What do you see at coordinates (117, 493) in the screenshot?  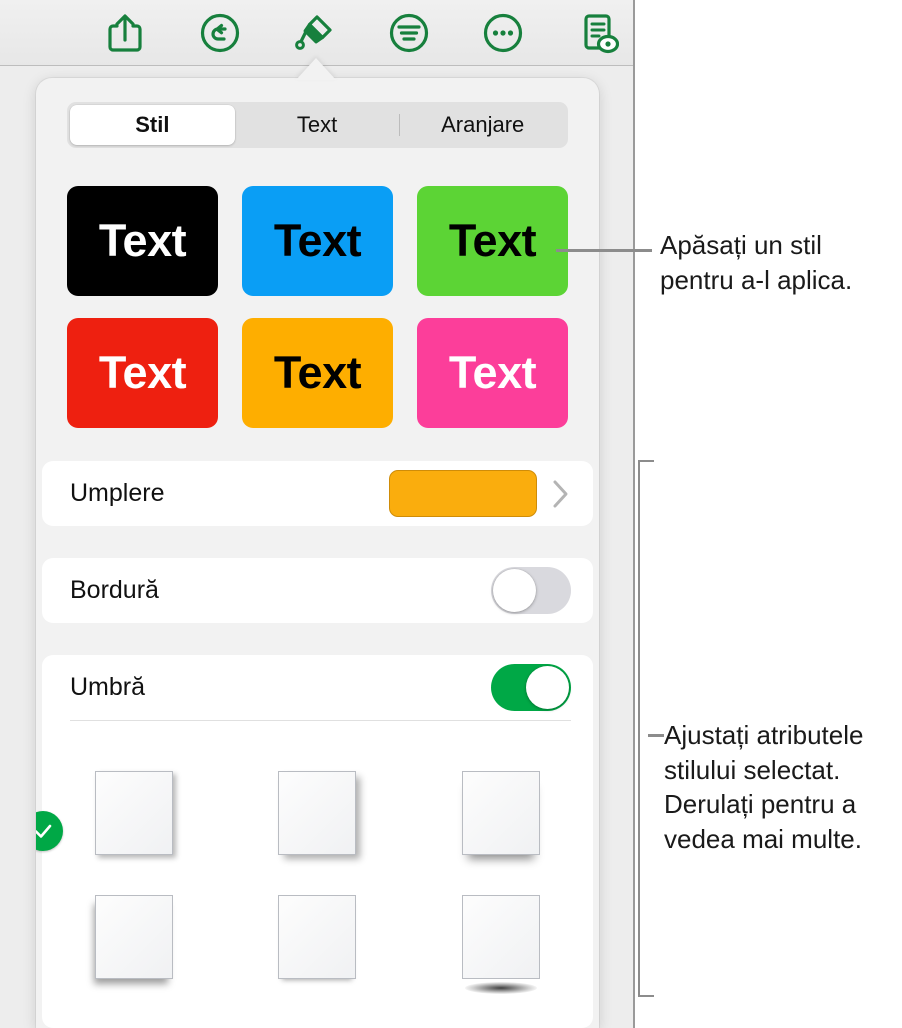 I see `fill-label: Umplere` at bounding box center [117, 493].